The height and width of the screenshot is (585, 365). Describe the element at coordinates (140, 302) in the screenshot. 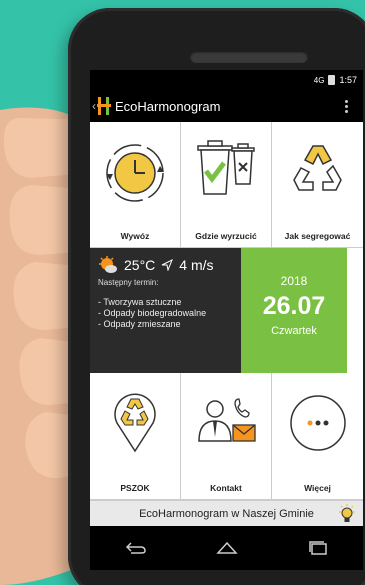

I see `list-item: - Tworzywa sztuczne` at that location.